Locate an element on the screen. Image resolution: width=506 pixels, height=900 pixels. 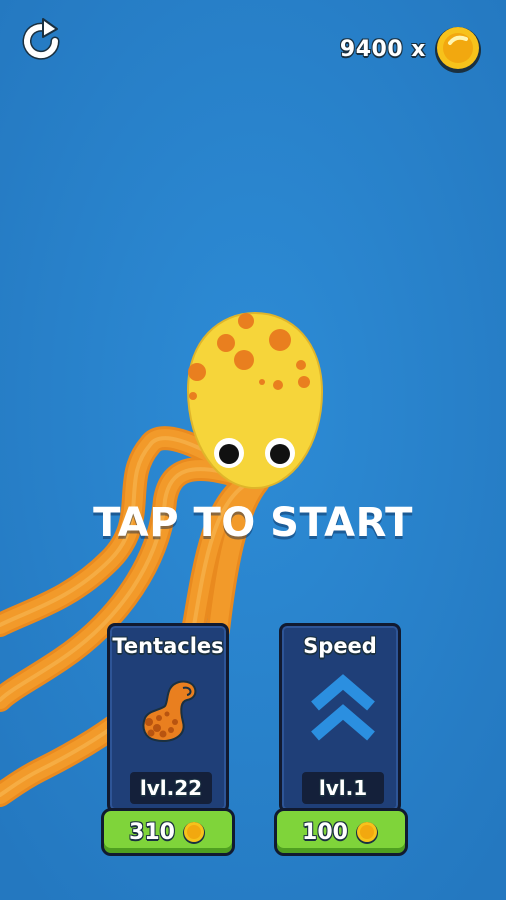
restart-icon is located at coordinates (41, 39).